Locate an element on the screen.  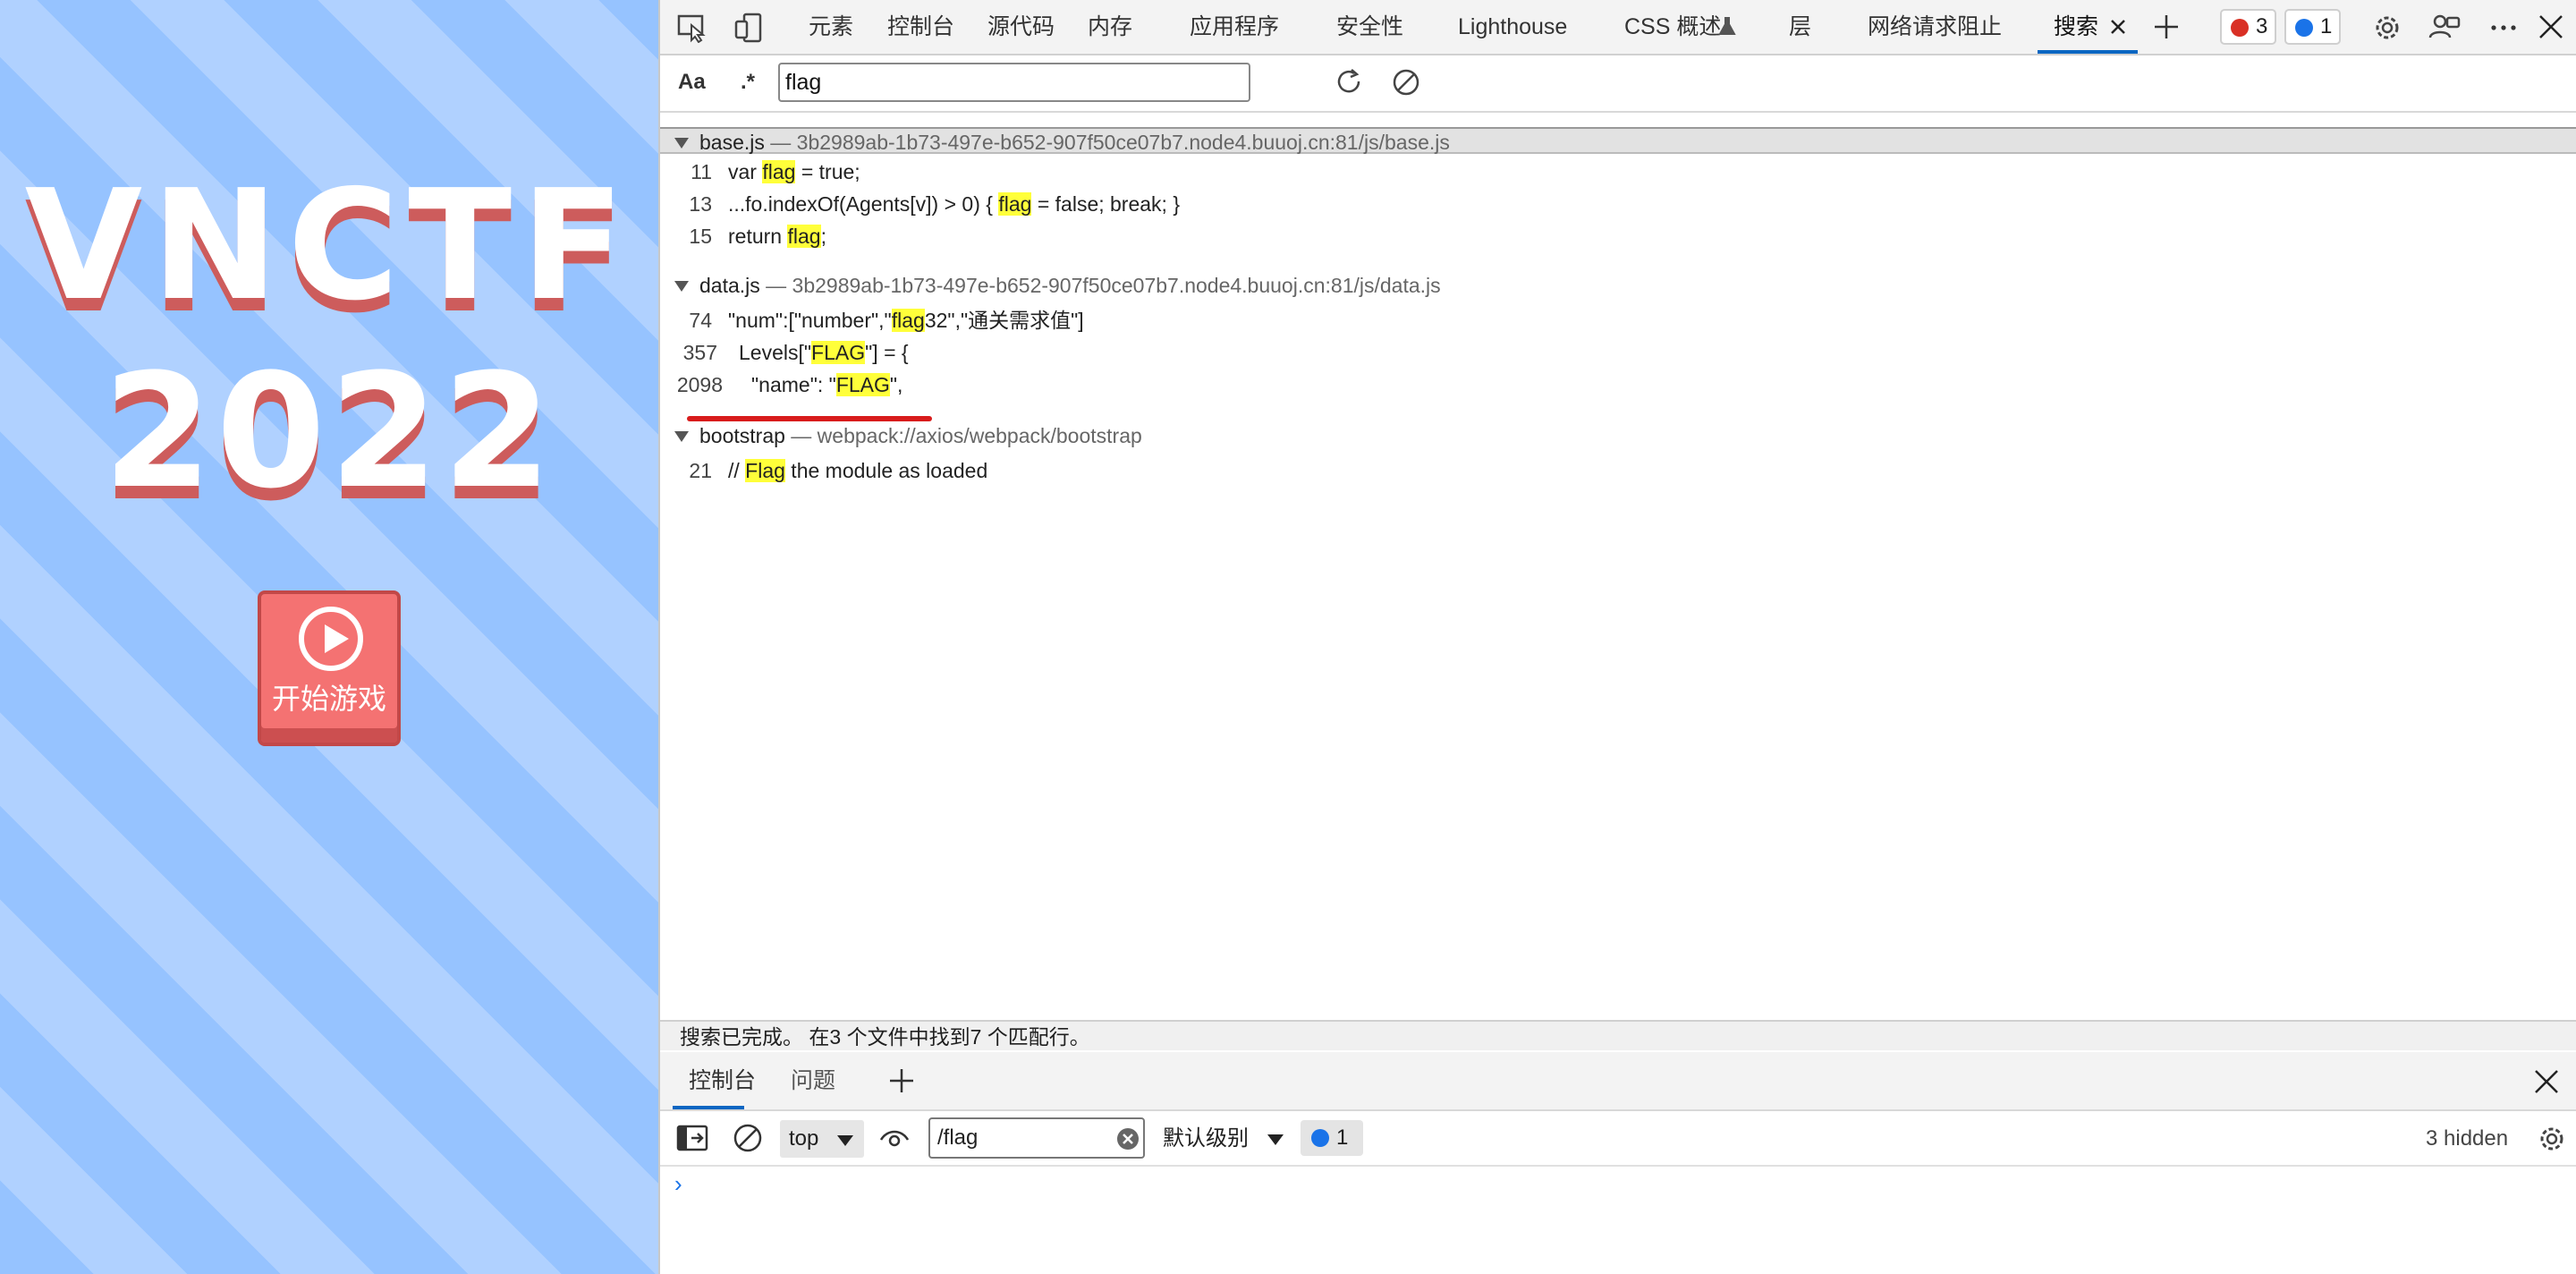
tab-memory: 内存 is located at coordinates (1110, 27).